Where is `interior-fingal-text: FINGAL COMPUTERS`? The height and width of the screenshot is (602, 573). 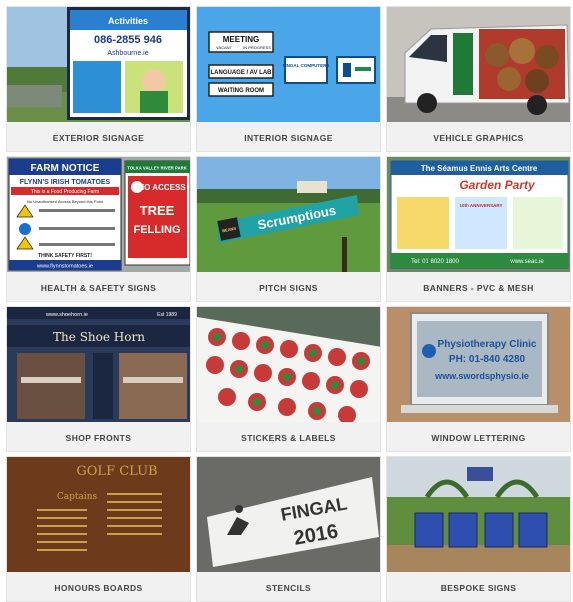
interior-fingal-text: FINGAL COMPUTERS is located at coordinates (306, 65).